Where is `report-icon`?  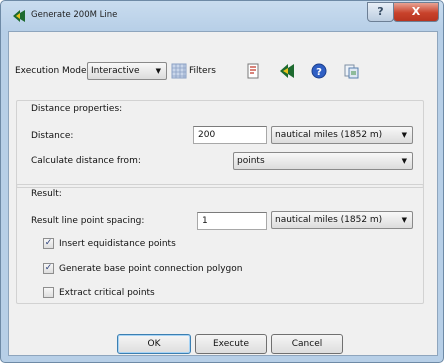 report-icon is located at coordinates (253, 71).